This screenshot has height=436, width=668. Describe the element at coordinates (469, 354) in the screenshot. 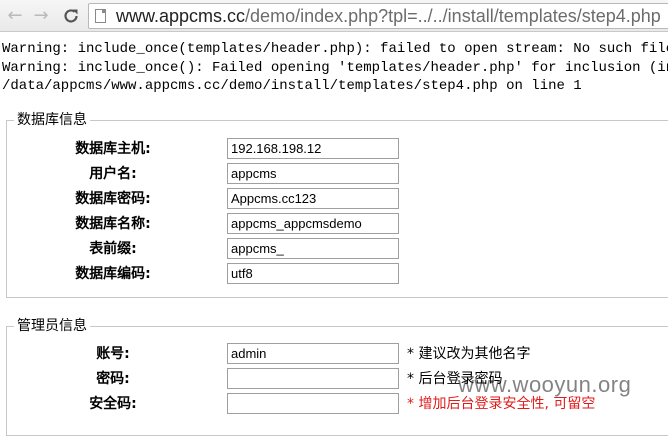

I see `admin-account-hint: * 建议改为其他名字` at that location.